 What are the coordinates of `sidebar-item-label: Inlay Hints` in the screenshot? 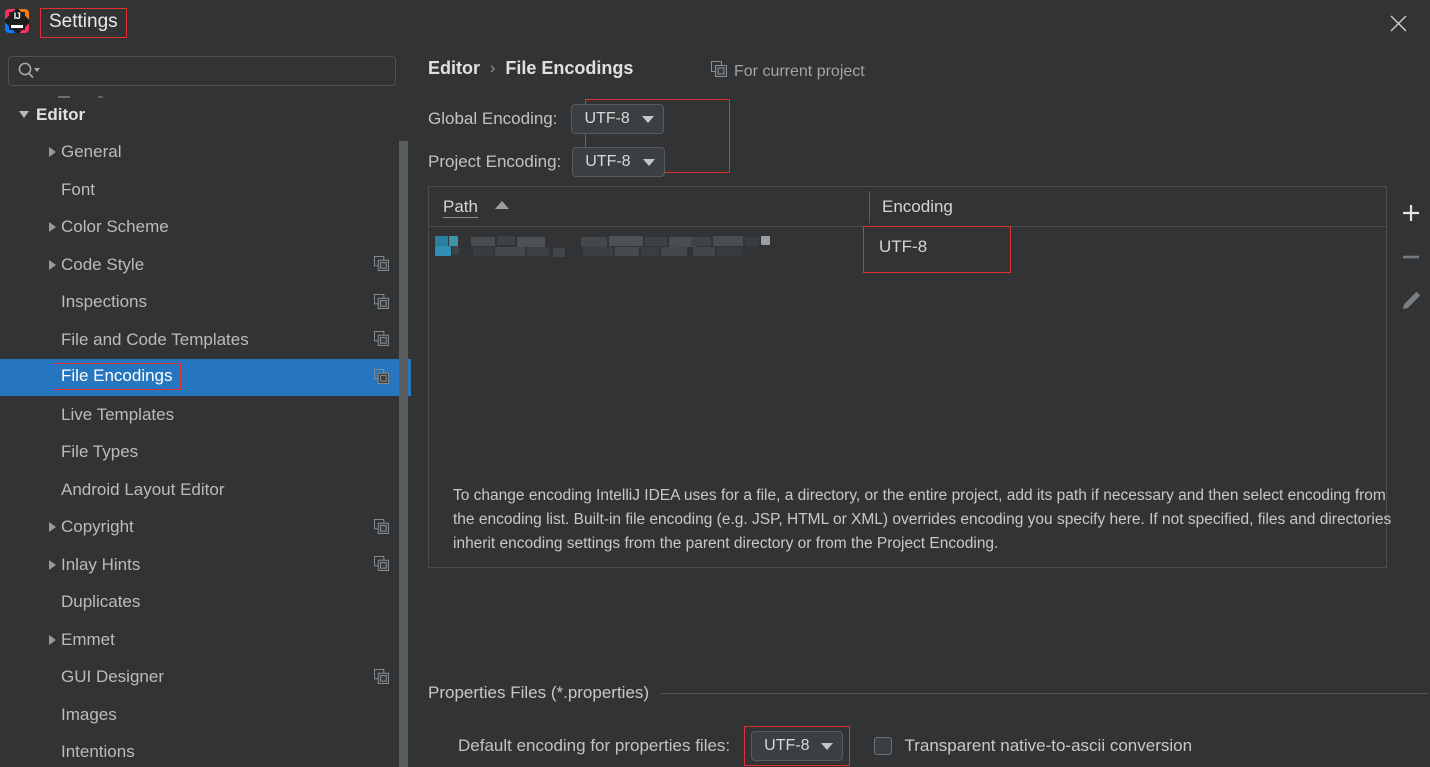 It's located at (101, 564).